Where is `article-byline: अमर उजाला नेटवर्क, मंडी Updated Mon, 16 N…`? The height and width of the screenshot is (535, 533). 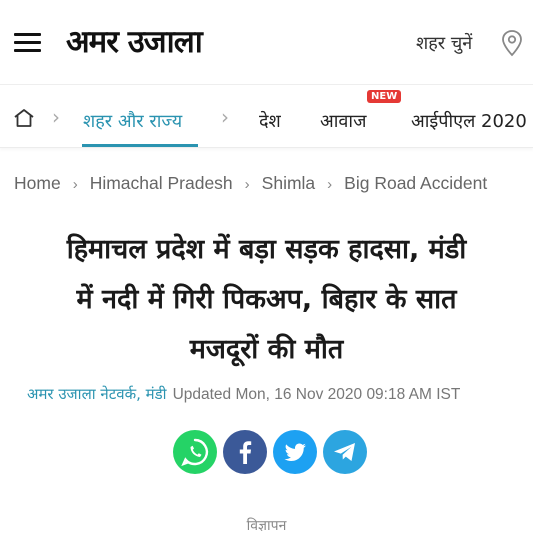
article-byline: अमर उजाला नेटवर्क, मंडी Updated Mon, 16 N… is located at coordinates (243, 394).